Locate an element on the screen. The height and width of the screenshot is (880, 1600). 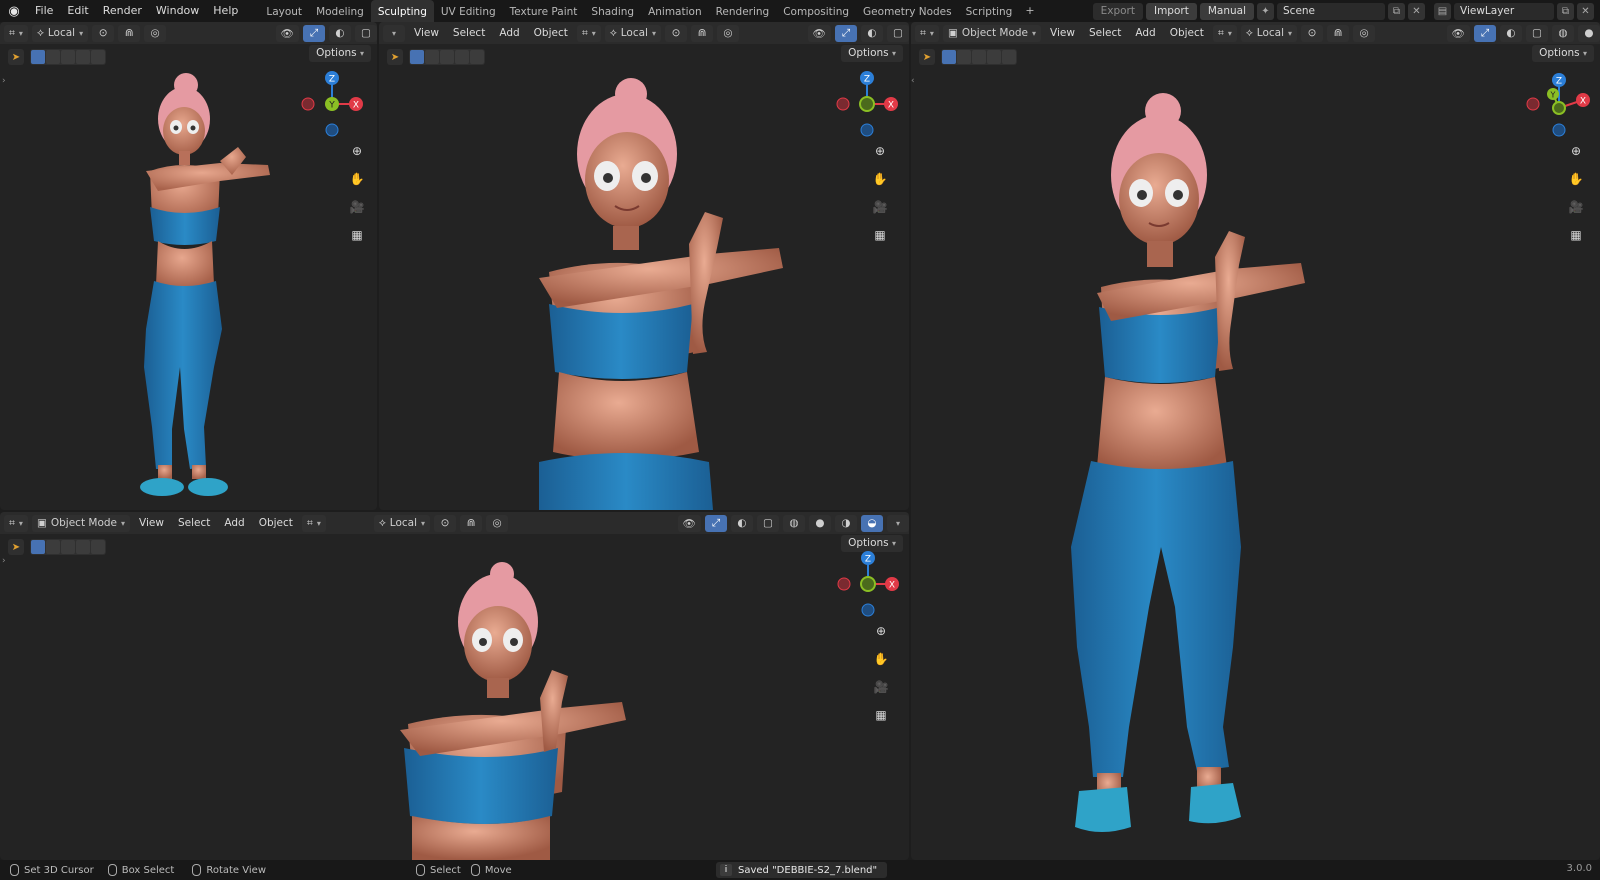
delete-scene-icon: ✕ is located at coordinates (1416, 11).